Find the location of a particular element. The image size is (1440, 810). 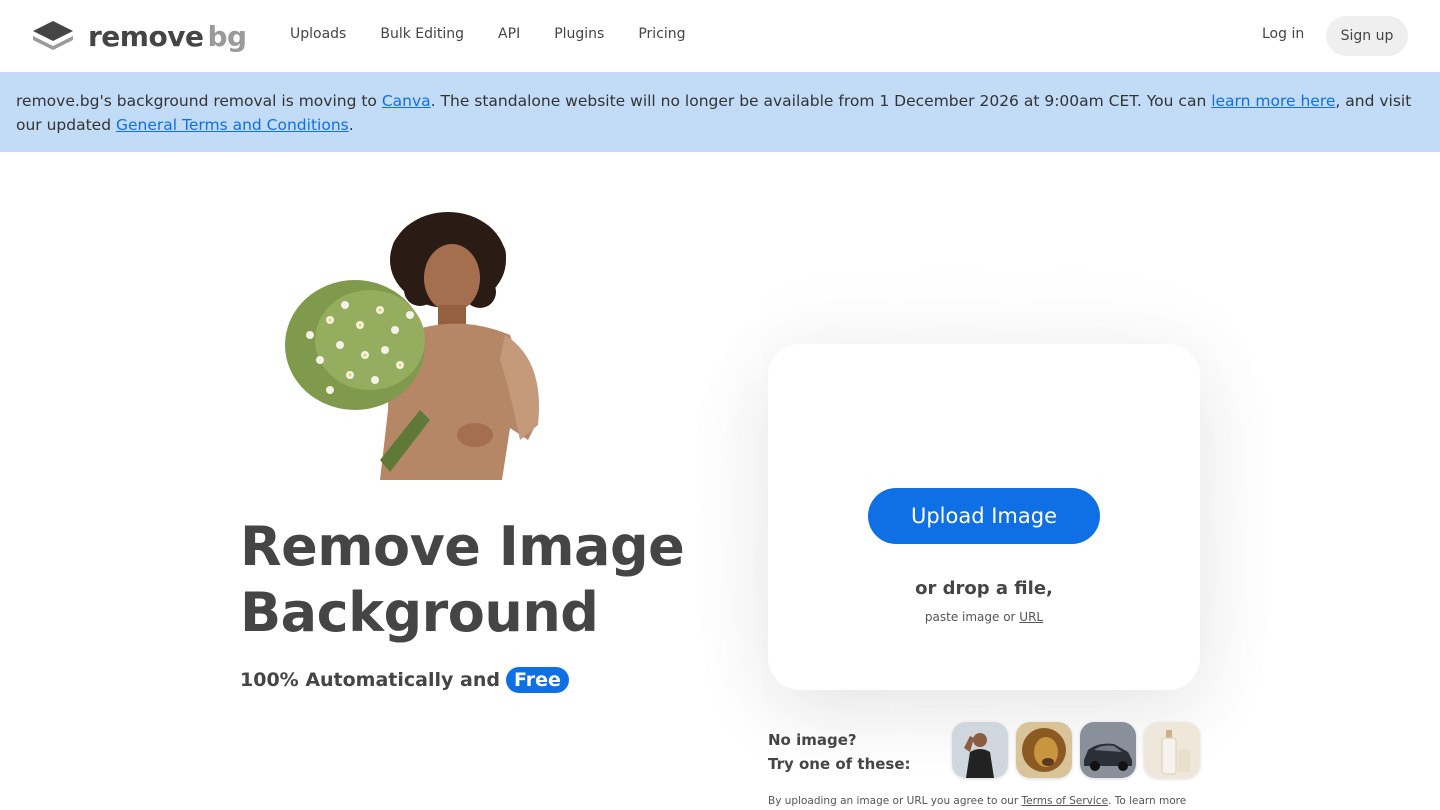

terms-notice-text2: . To learn more is located at coordinates (1147, 801).